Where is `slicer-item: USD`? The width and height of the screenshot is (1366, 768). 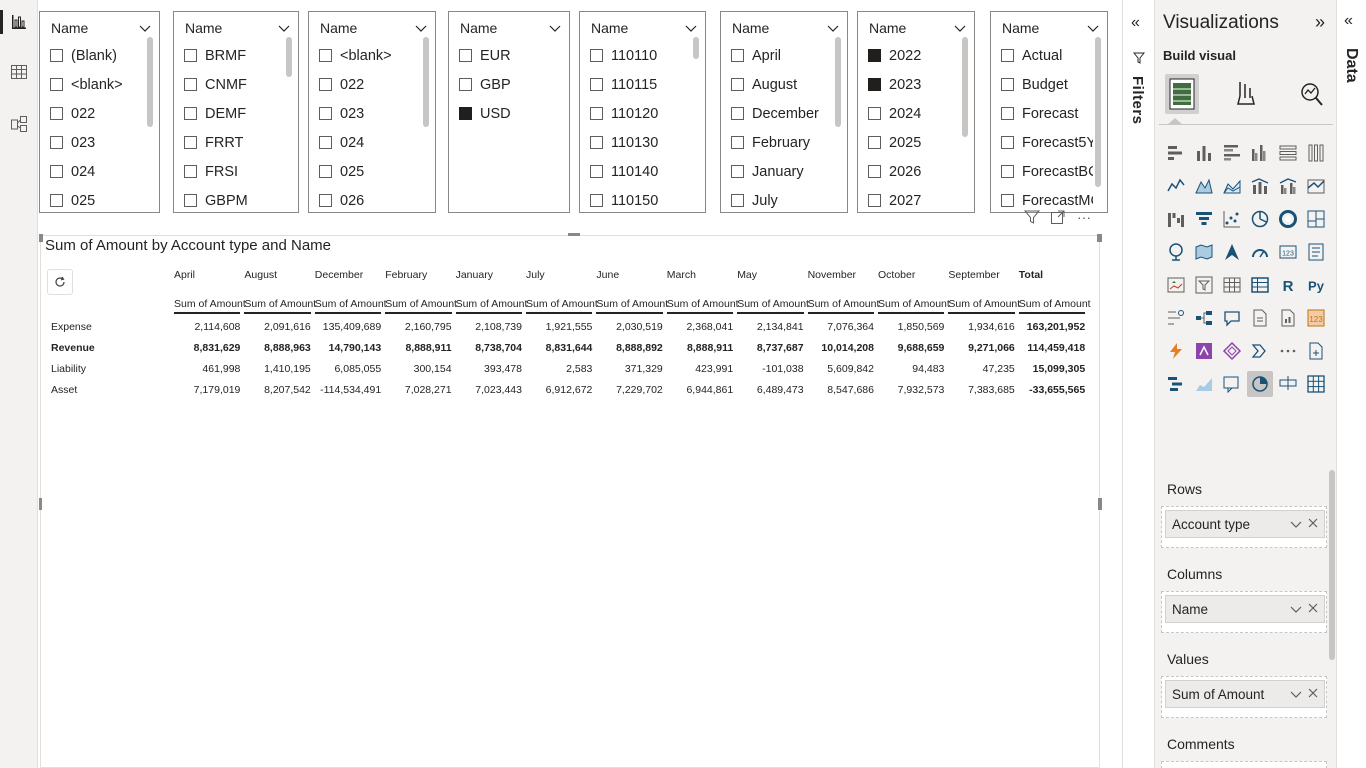 slicer-item: USD is located at coordinates (507, 113).